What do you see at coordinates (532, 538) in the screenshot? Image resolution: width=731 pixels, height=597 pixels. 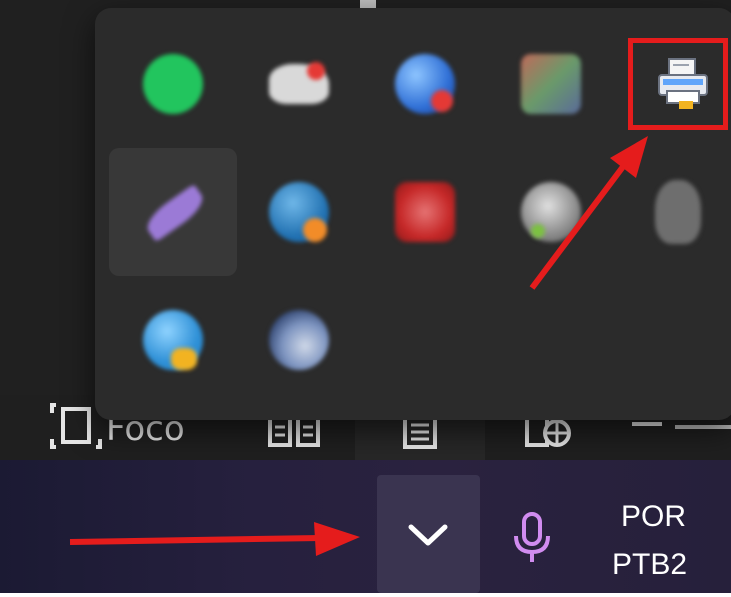 I see `microphone-icon` at bounding box center [532, 538].